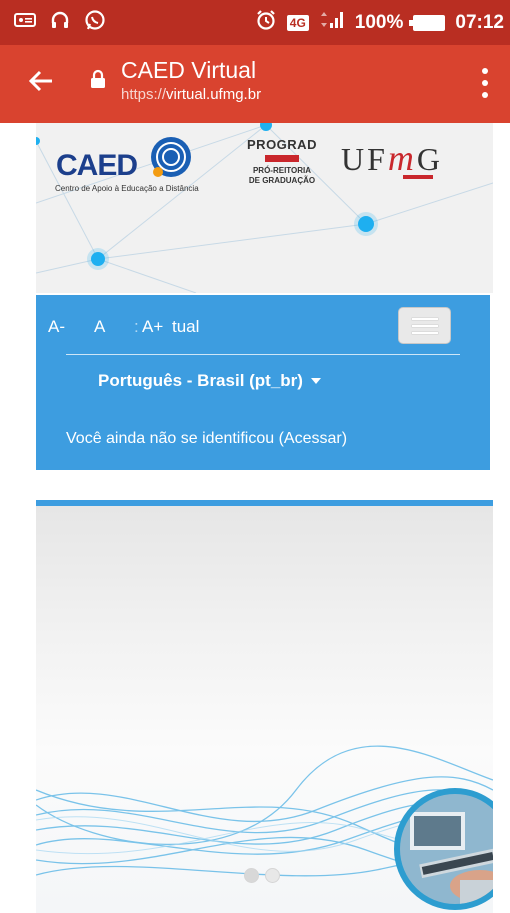  Describe the element at coordinates (282, 180) in the screenshot. I see `prograd-sub-2: DE GRADUAÇÃO` at that location.